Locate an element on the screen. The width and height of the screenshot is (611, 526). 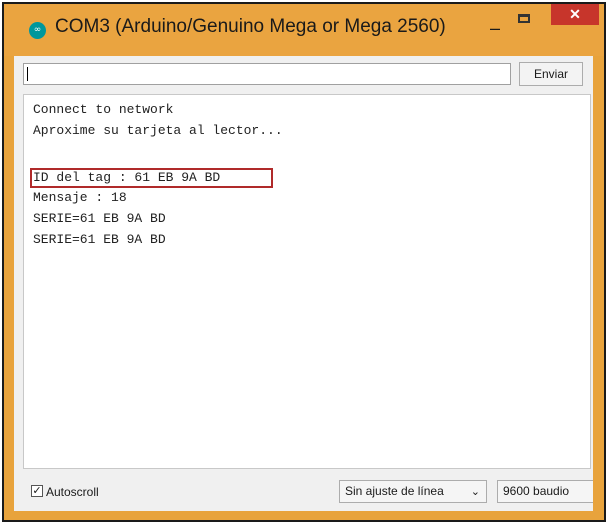
line-ending-select: Sin ajuste de línea ⌄ is located at coordinates (413, 491).